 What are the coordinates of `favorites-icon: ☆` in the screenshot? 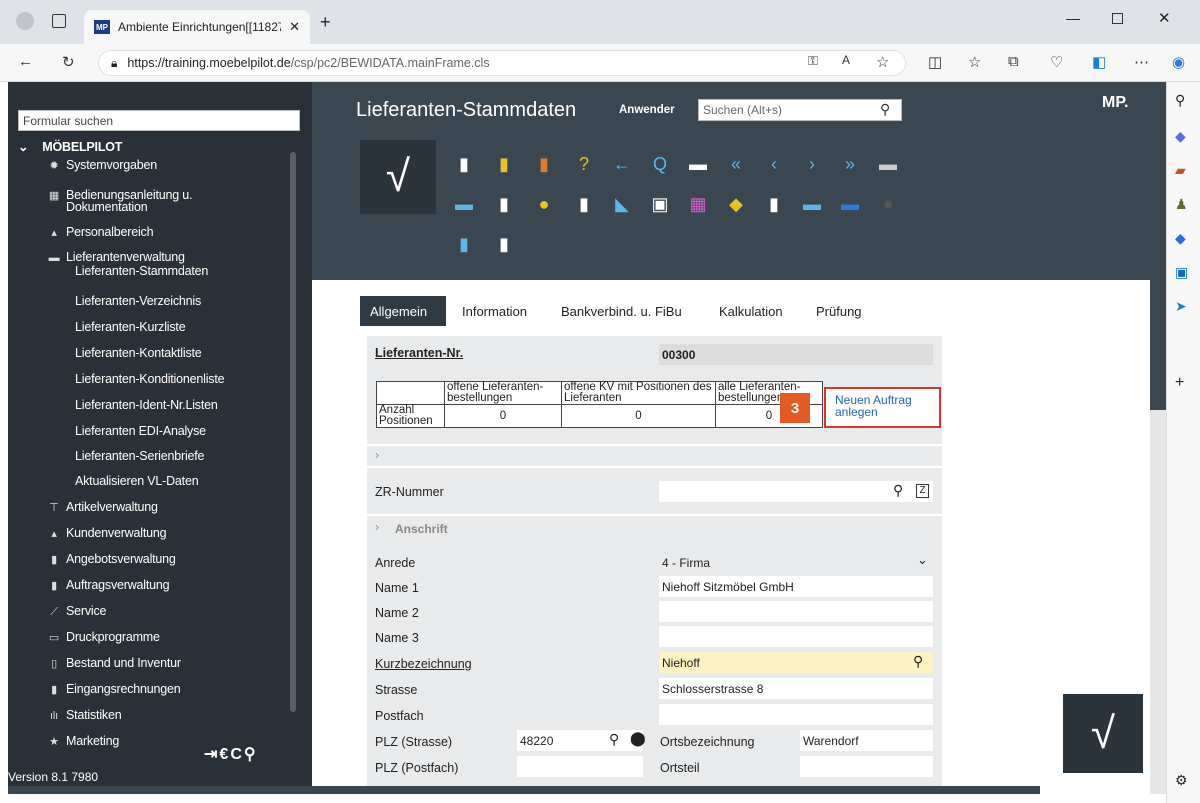 It's located at (974, 62).